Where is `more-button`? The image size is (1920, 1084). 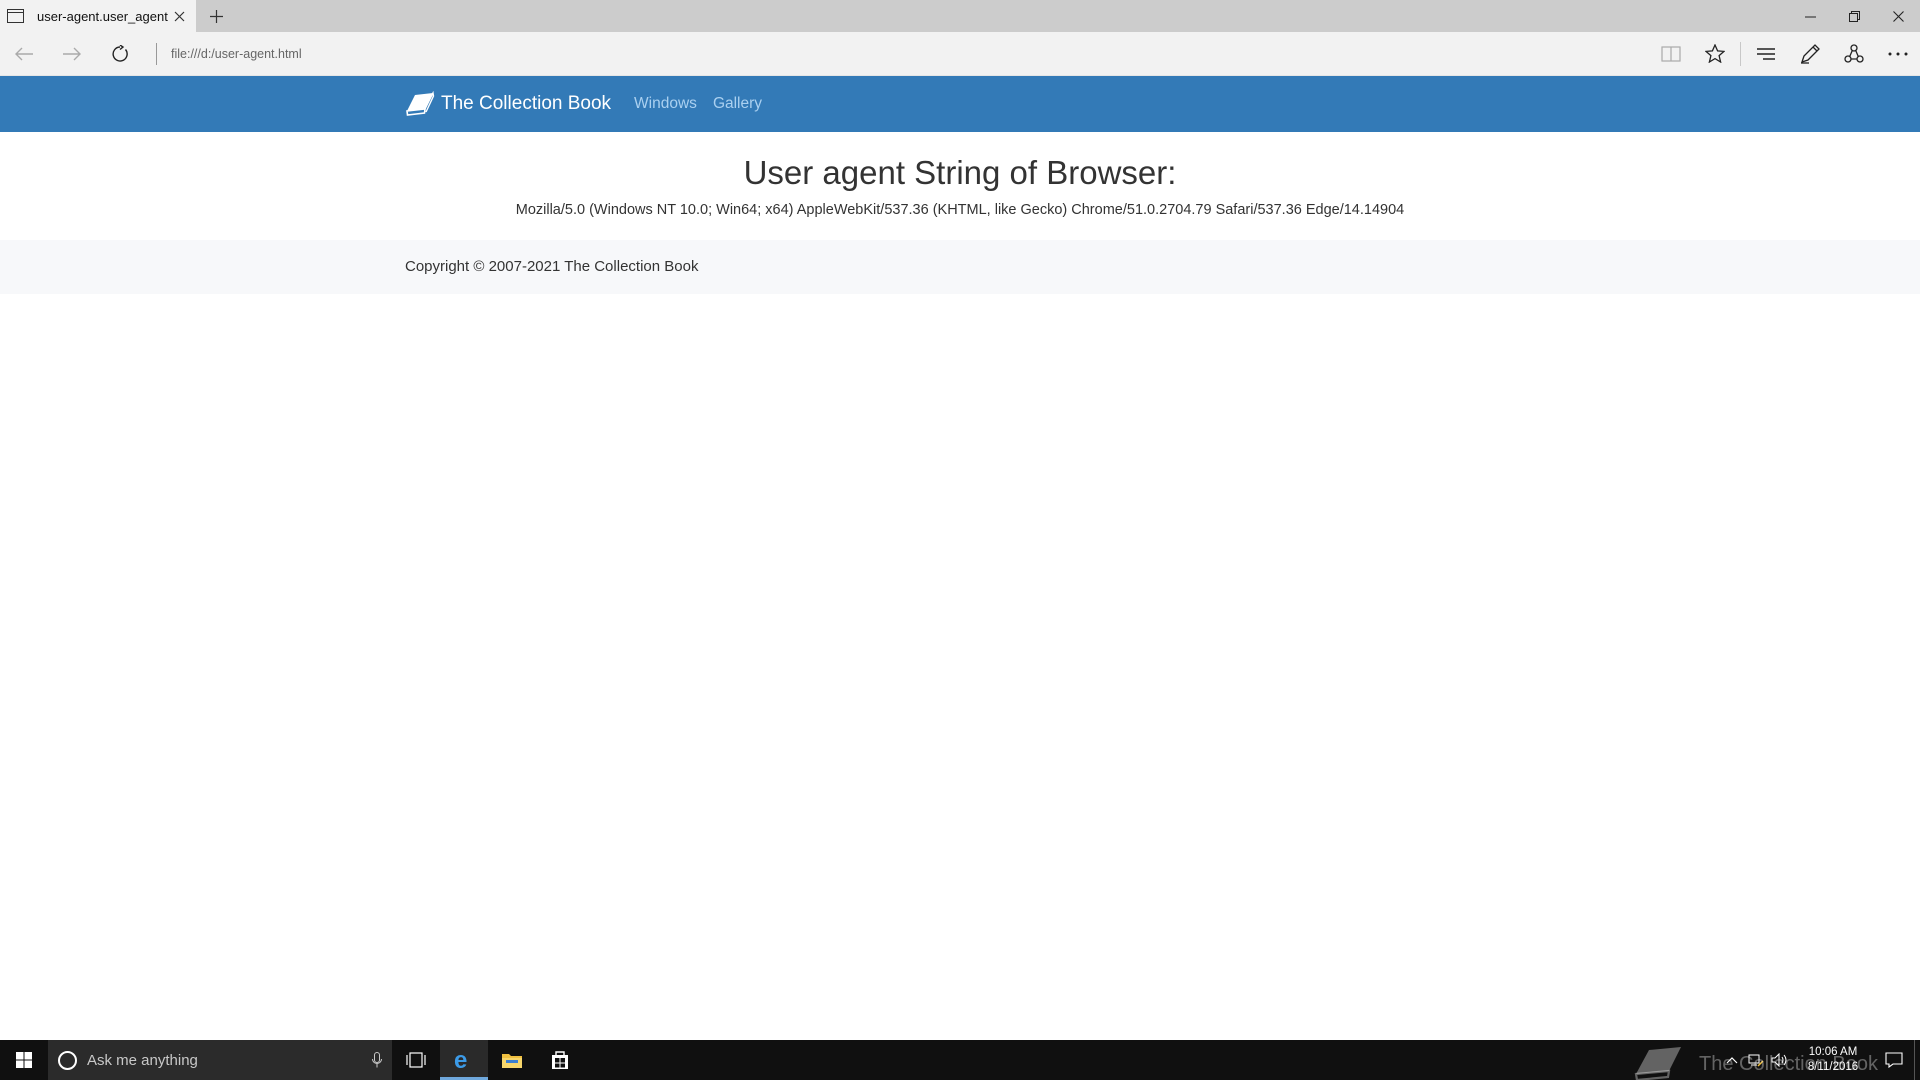 more-button is located at coordinates (1898, 54).